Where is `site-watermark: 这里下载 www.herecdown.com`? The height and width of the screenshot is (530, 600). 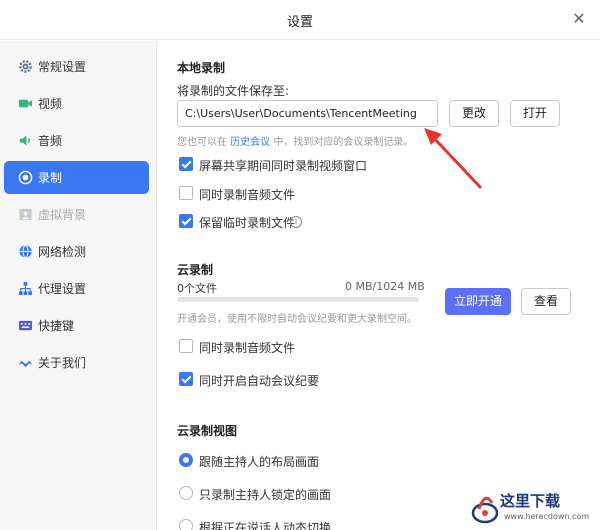 site-watermark: 这里下载 www.herecdown.com is located at coordinates (534, 507).